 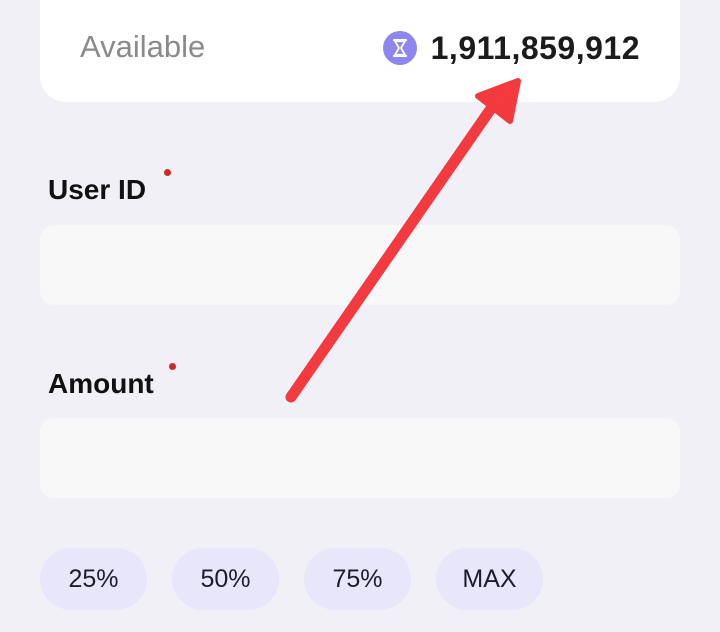 I want to click on hourglass-icon, so click(x=399, y=48).